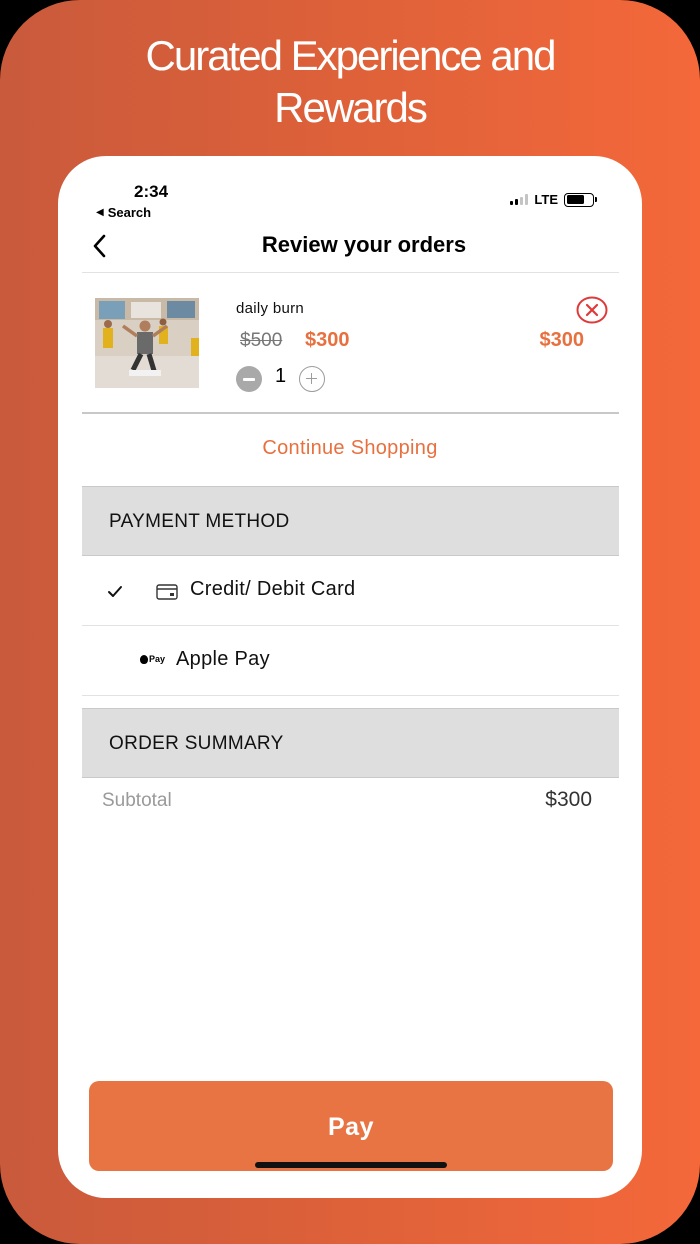 The height and width of the screenshot is (1244, 700). I want to click on quantity-value: 1, so click(281, 376).